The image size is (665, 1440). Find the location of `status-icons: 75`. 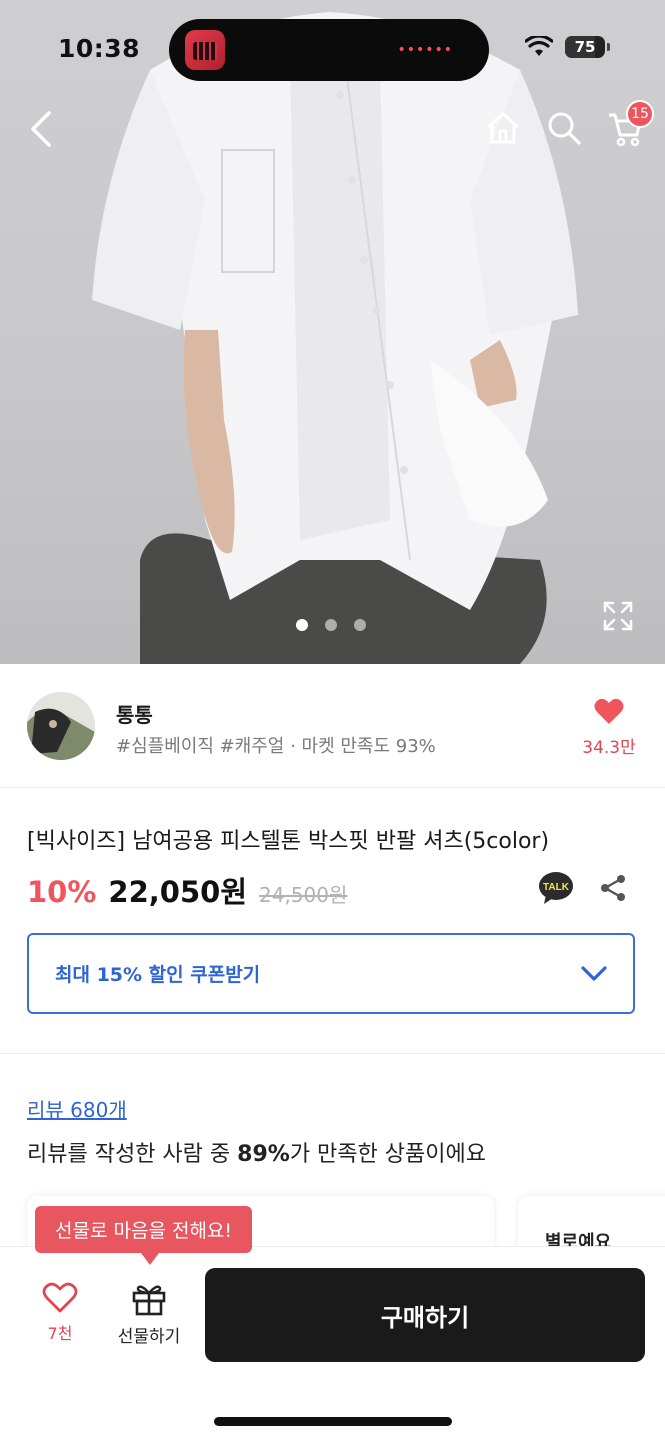

status-icons: 75 is located at coordinates (567, 47).